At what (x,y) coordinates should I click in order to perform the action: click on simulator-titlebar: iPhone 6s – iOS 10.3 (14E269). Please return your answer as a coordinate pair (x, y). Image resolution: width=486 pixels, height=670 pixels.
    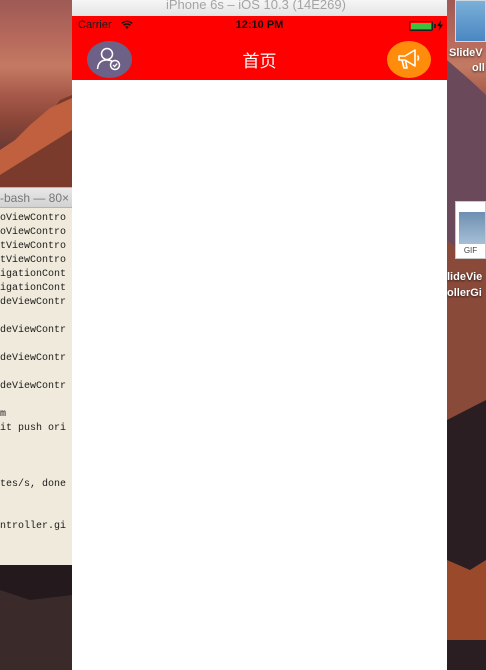
    Looking at the image, I should click on (259, 8).